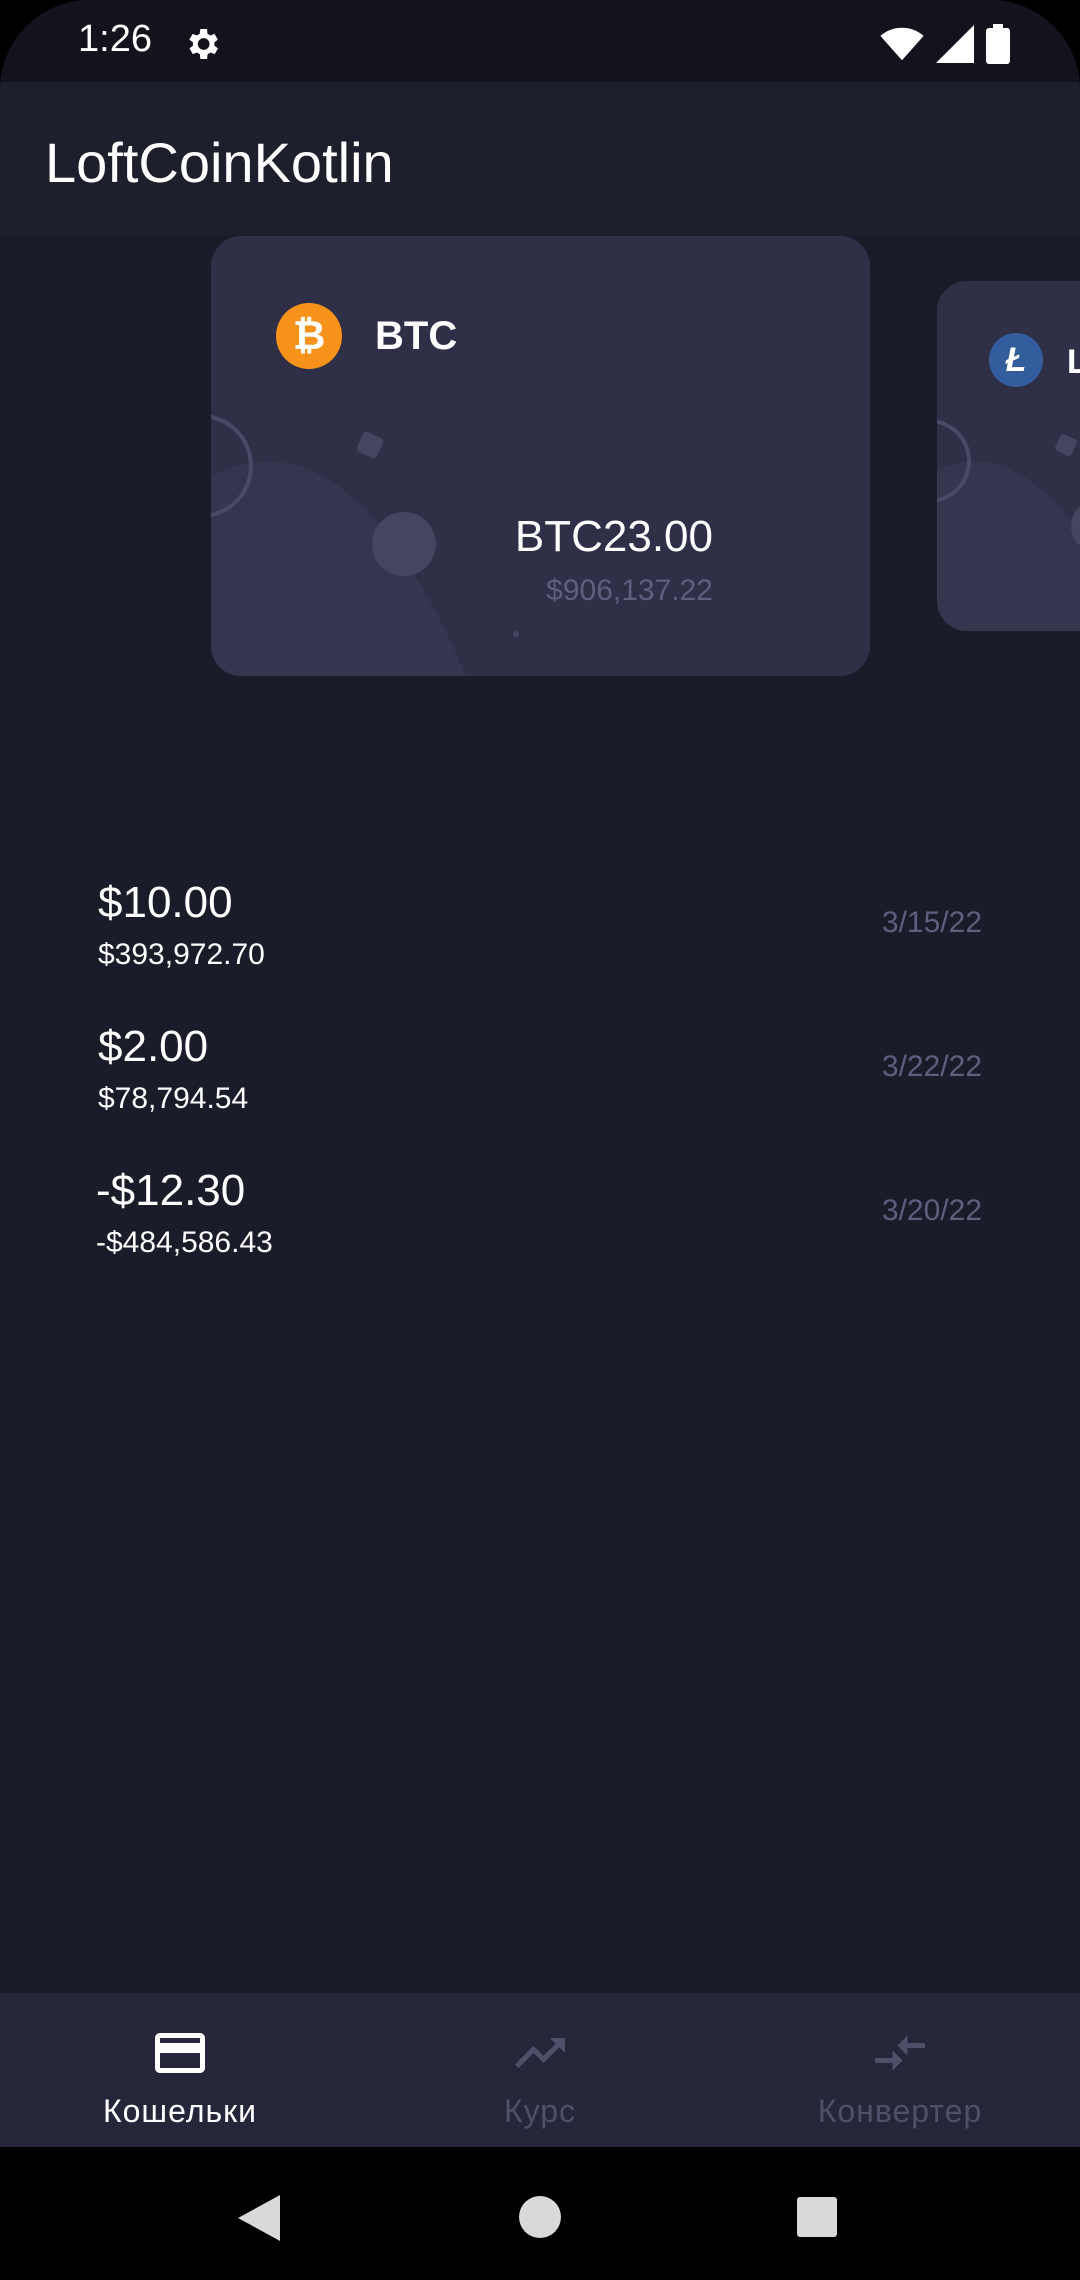 This screenshot has height=2280, width=1080. I want to click on transaction-amount: -$12.30, so click(171, 1190).